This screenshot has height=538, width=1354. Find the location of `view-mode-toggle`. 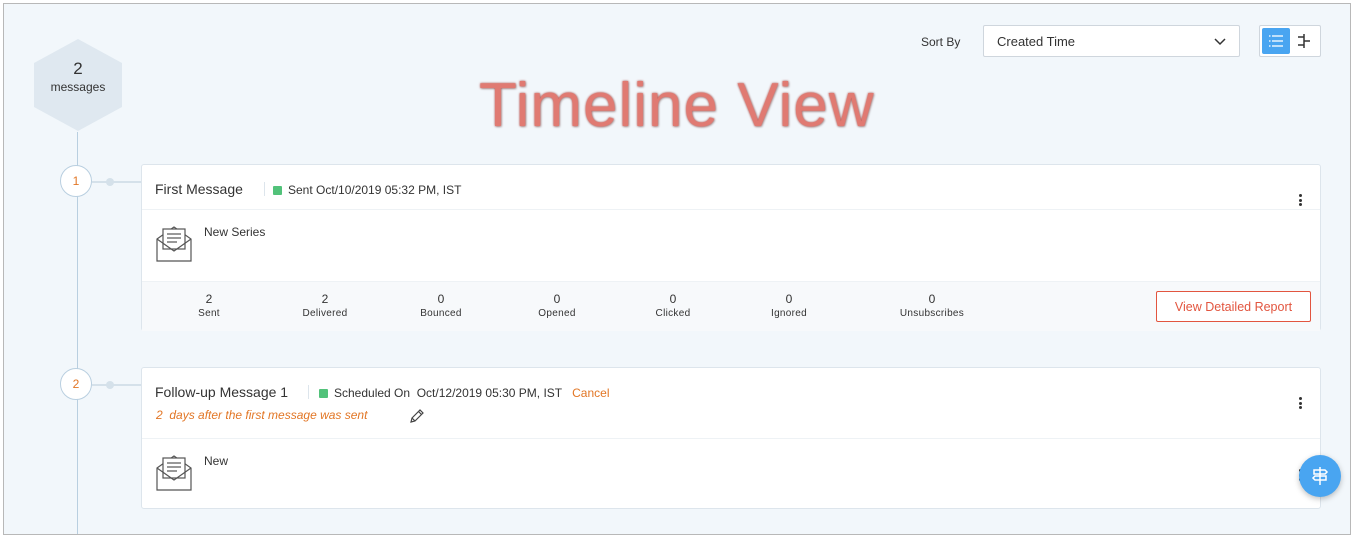

view-mode-toggle is located at coordinates (1290, 41).